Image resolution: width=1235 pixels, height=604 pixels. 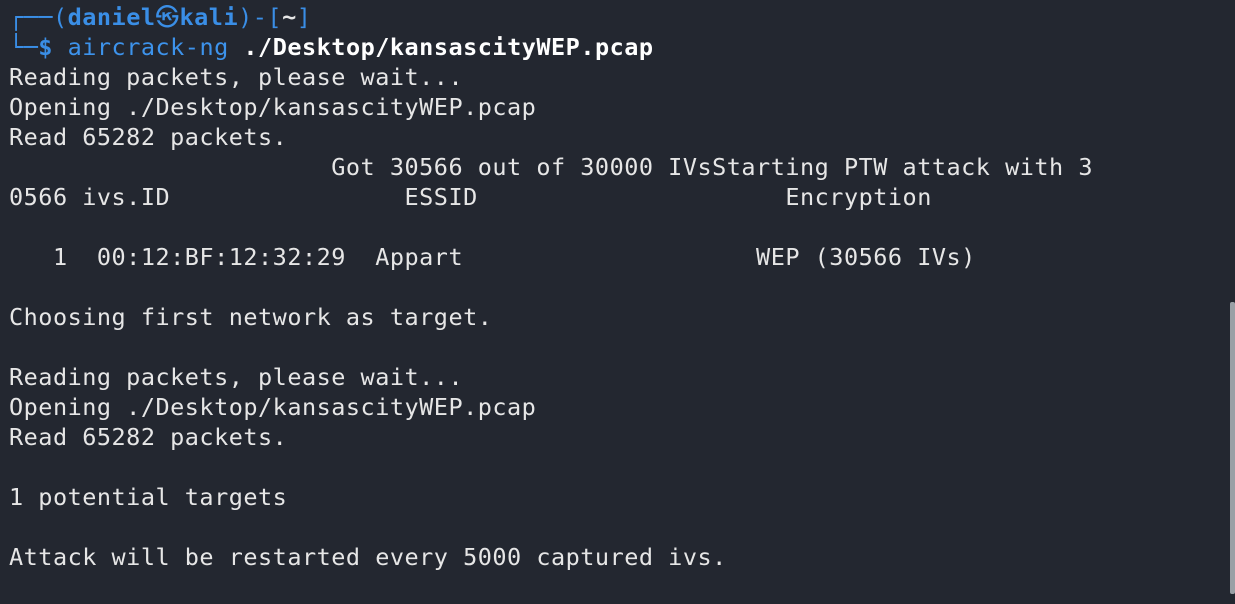 What do you see at coordinates (31, 17) in the screenshot?
I see `prompt-corner-top: ┌──` at bounding box center [31, 17].